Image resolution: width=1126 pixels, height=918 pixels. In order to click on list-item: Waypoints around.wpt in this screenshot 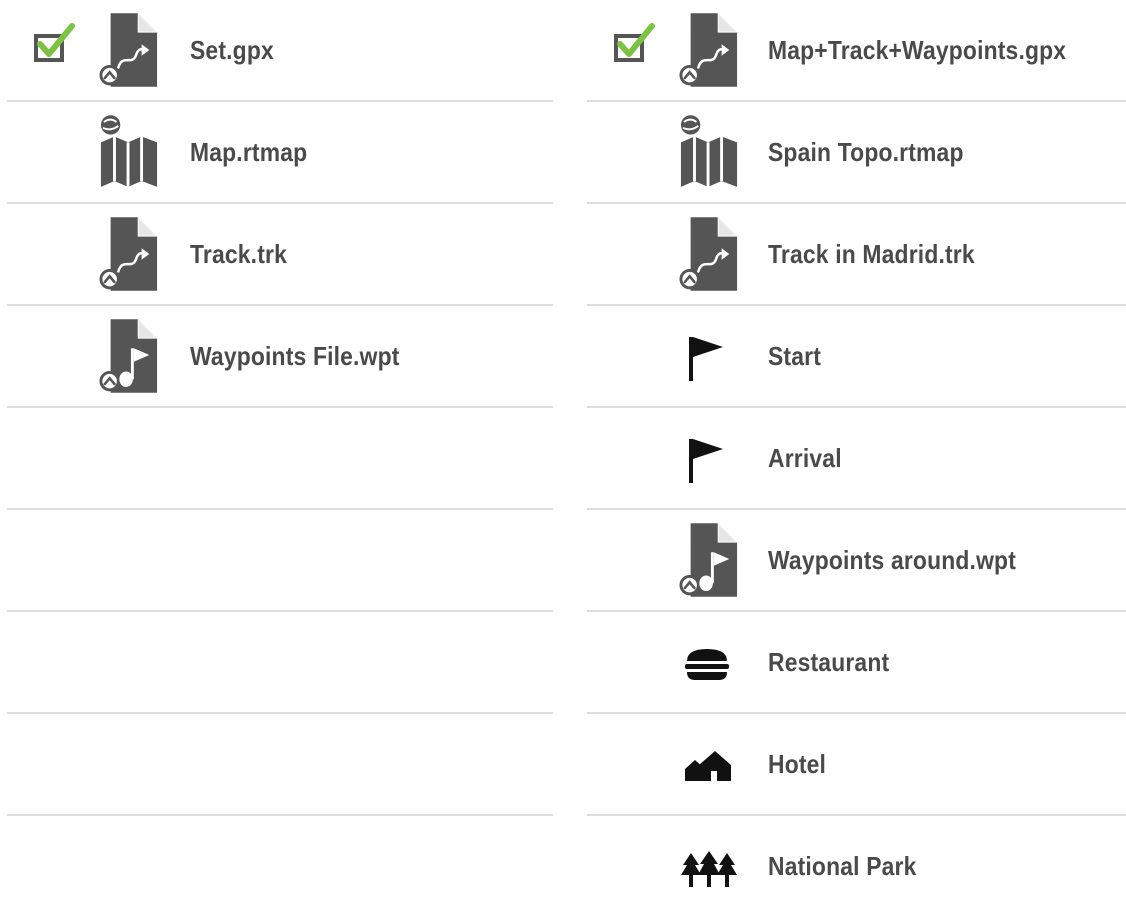, I will do `click(856, 561)`.